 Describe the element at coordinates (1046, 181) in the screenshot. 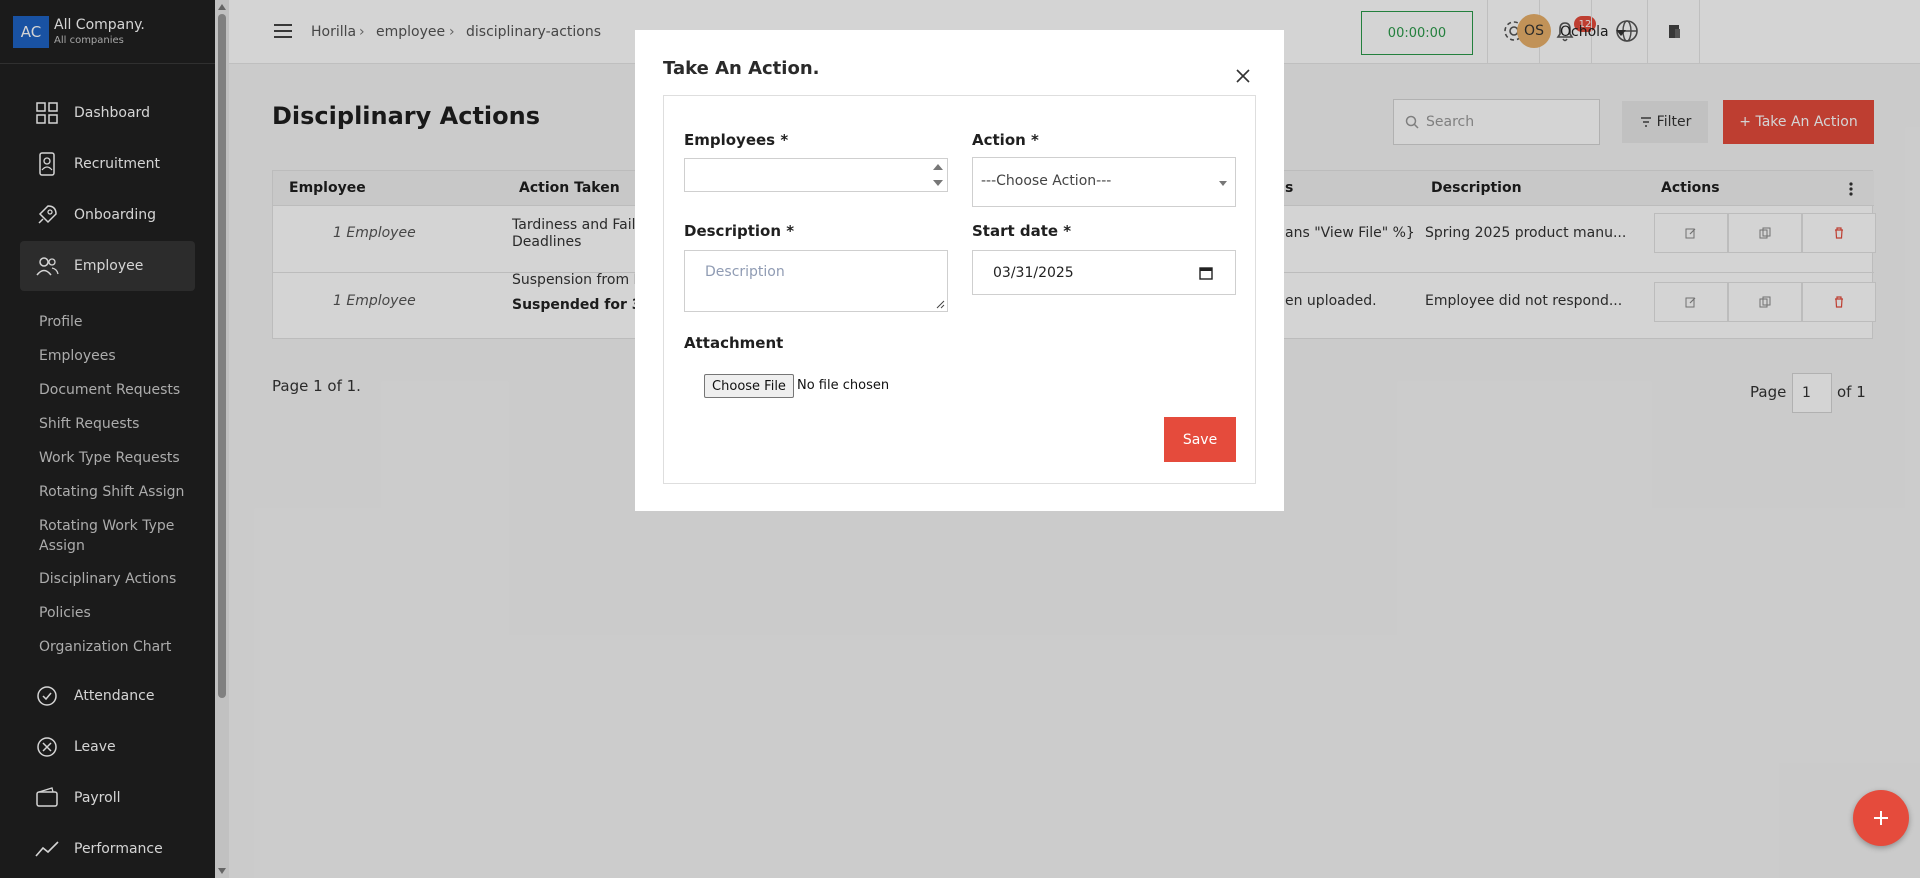

I see `action-select-value: ---Choose Action---` at that location.